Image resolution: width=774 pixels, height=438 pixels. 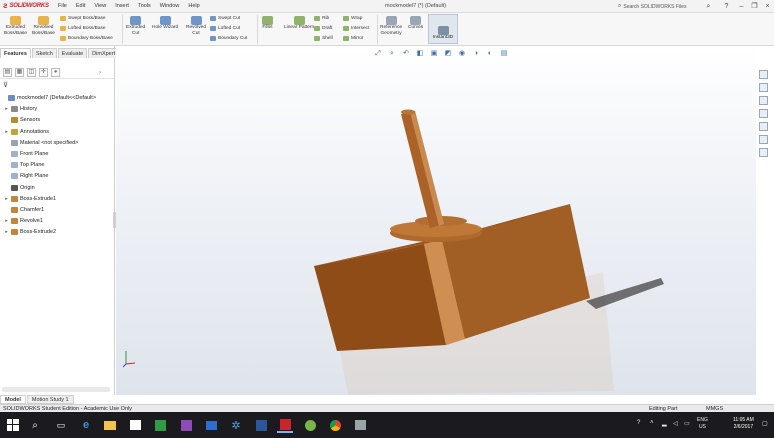 I want to click on network-icon: ▂, so click(x=664, y=423).